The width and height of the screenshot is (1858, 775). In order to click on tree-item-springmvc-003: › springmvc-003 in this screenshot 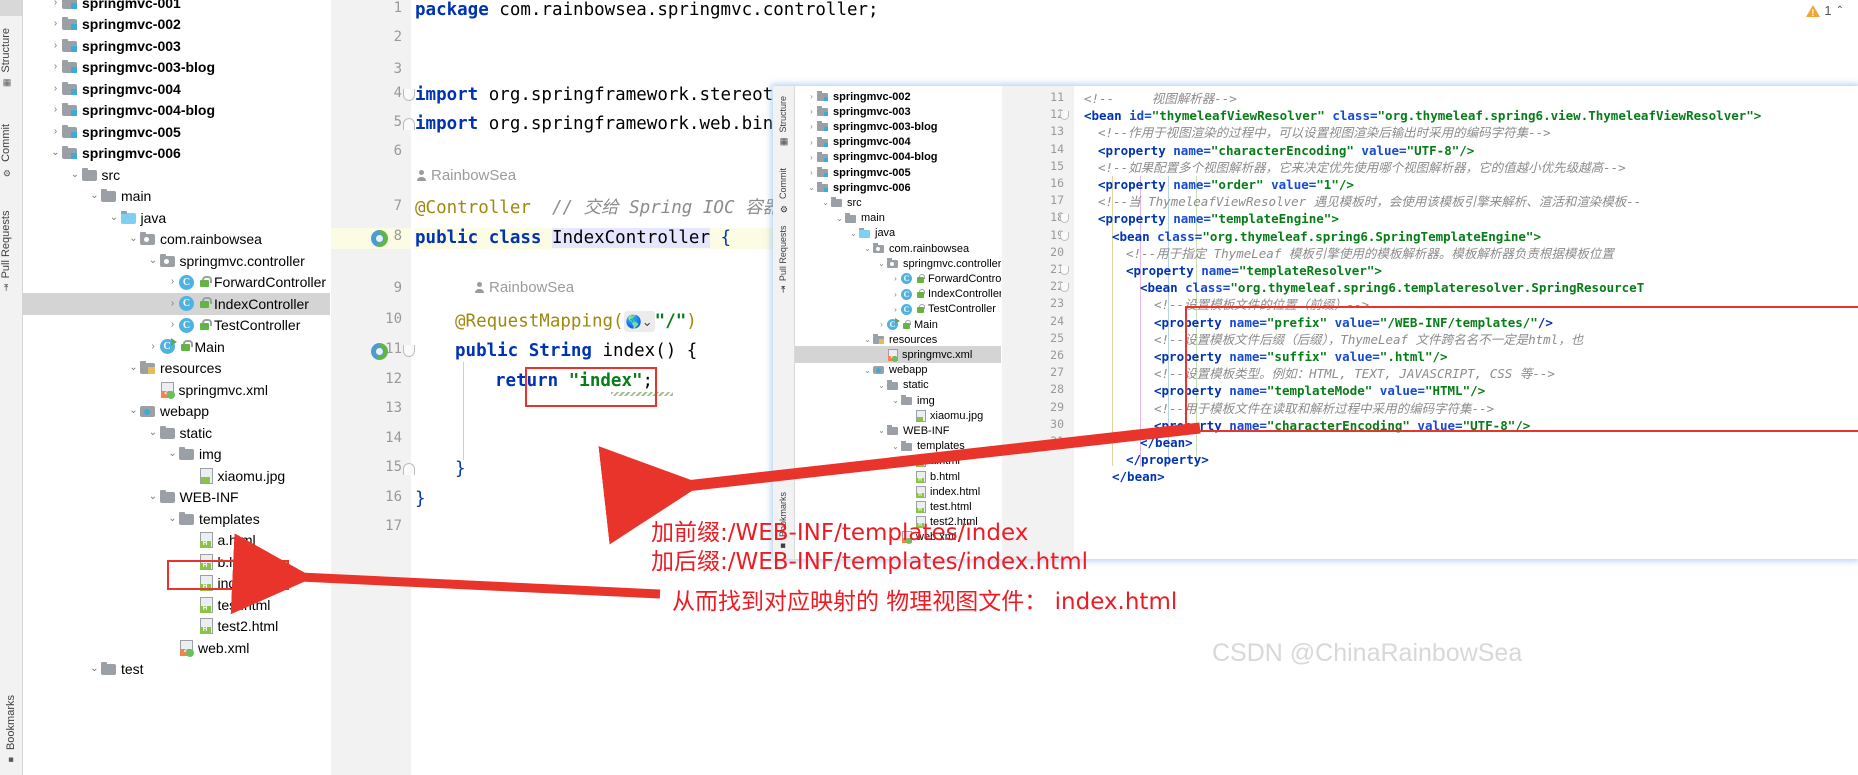, I will do `click(176, 46)`.